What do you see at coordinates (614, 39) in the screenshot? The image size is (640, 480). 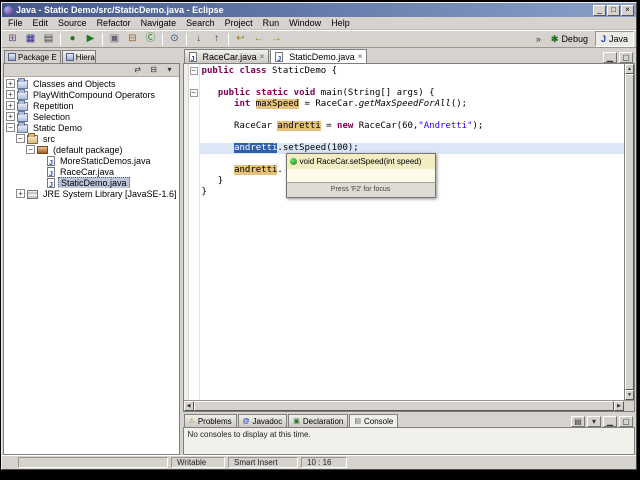 I see `perspective-java-button: J Java` at bounding box center [614, 39].